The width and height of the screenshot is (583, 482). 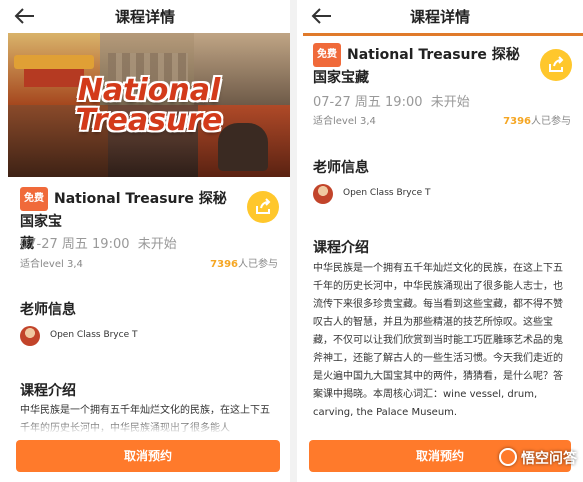 What do you see at coordinates (148, 456) in the screenshot?
I see `cancel-reservation-button: 取消预约` at bounding box center [148, 456].